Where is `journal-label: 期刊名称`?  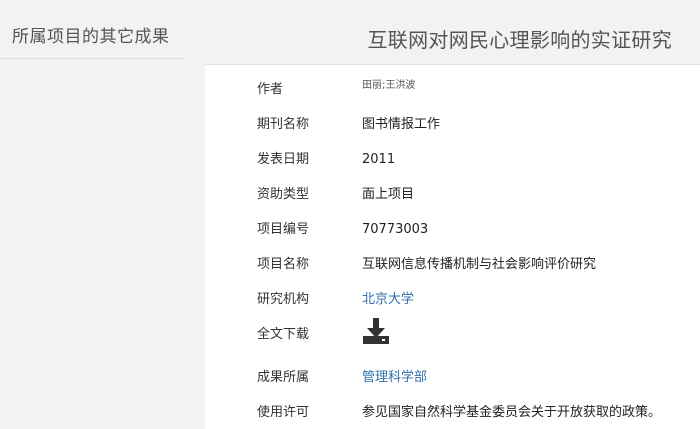 journal-label: 期刊名称 is located at coordinates (283, 124).